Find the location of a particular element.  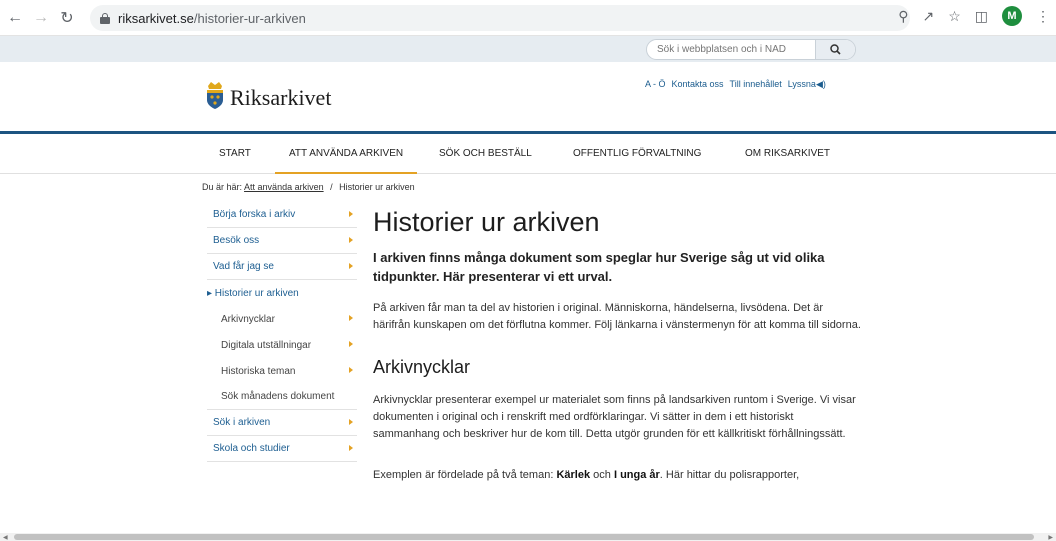

speaker-icon: ◀) is located at coordinates (820, 84).